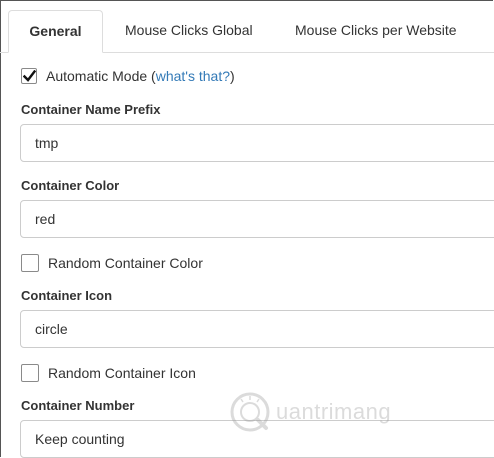  I want to click on container-icon-input: circle, so click(257, 329).